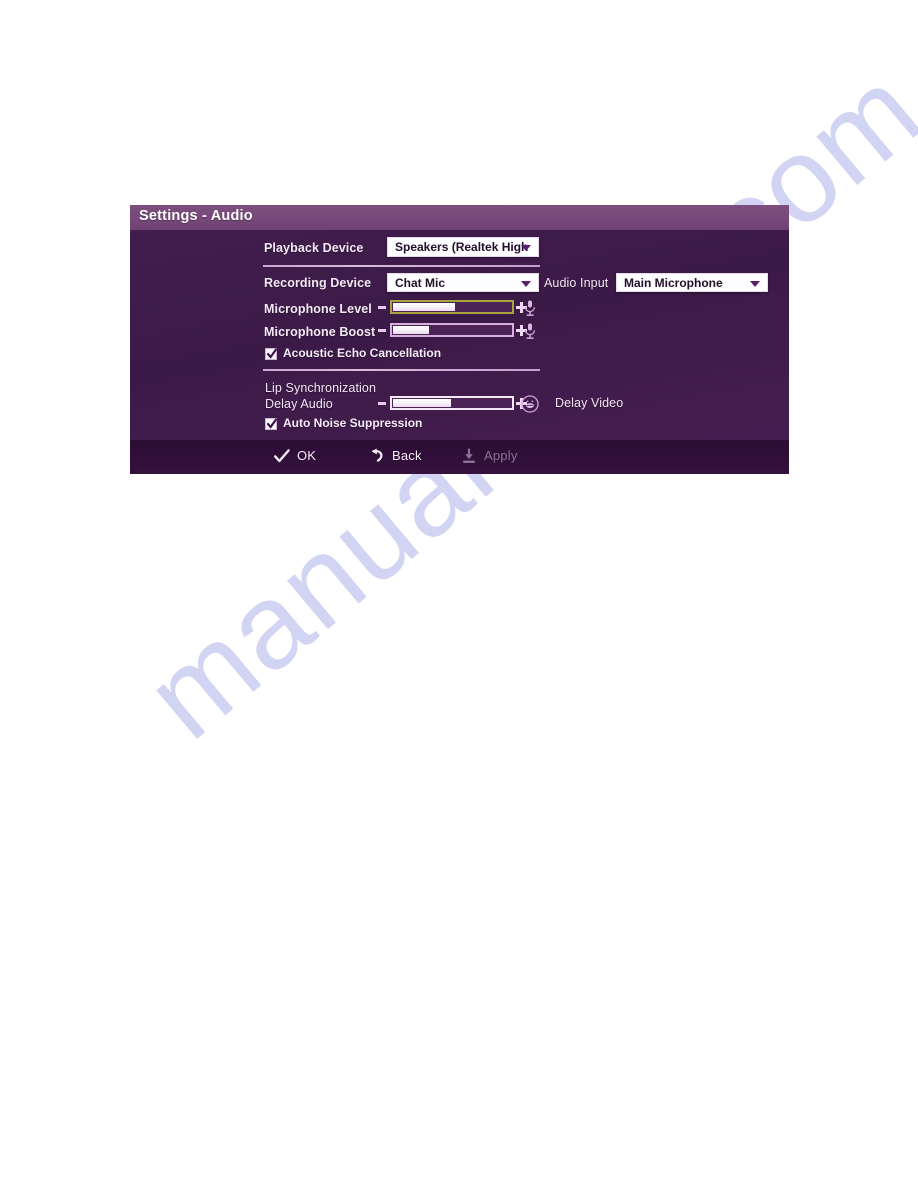 The image size is (918, 1188). What do you see at coordinates (424, 307) in the screenshot?
I see `microphone-level-fill` at bounding box center [424, 307].